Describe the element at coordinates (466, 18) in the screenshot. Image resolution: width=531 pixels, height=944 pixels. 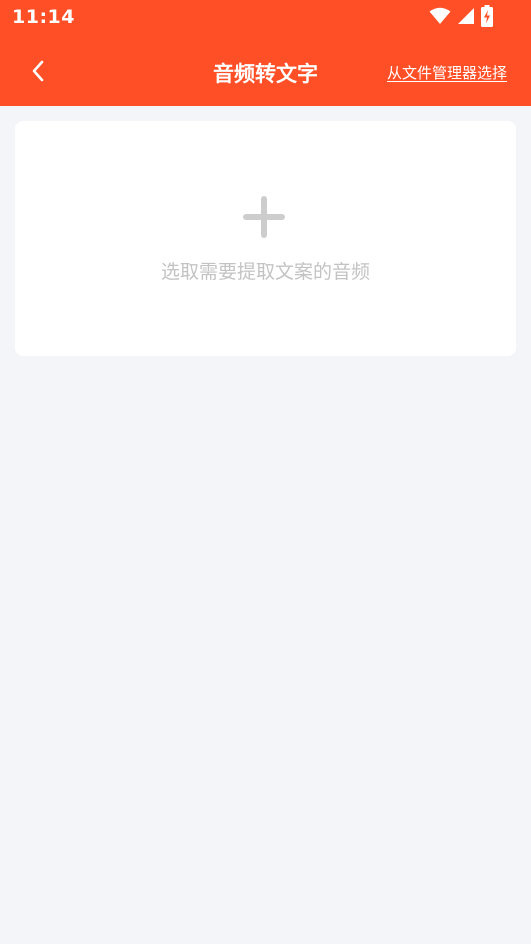
I see `cellular-signal-icon` at that location.